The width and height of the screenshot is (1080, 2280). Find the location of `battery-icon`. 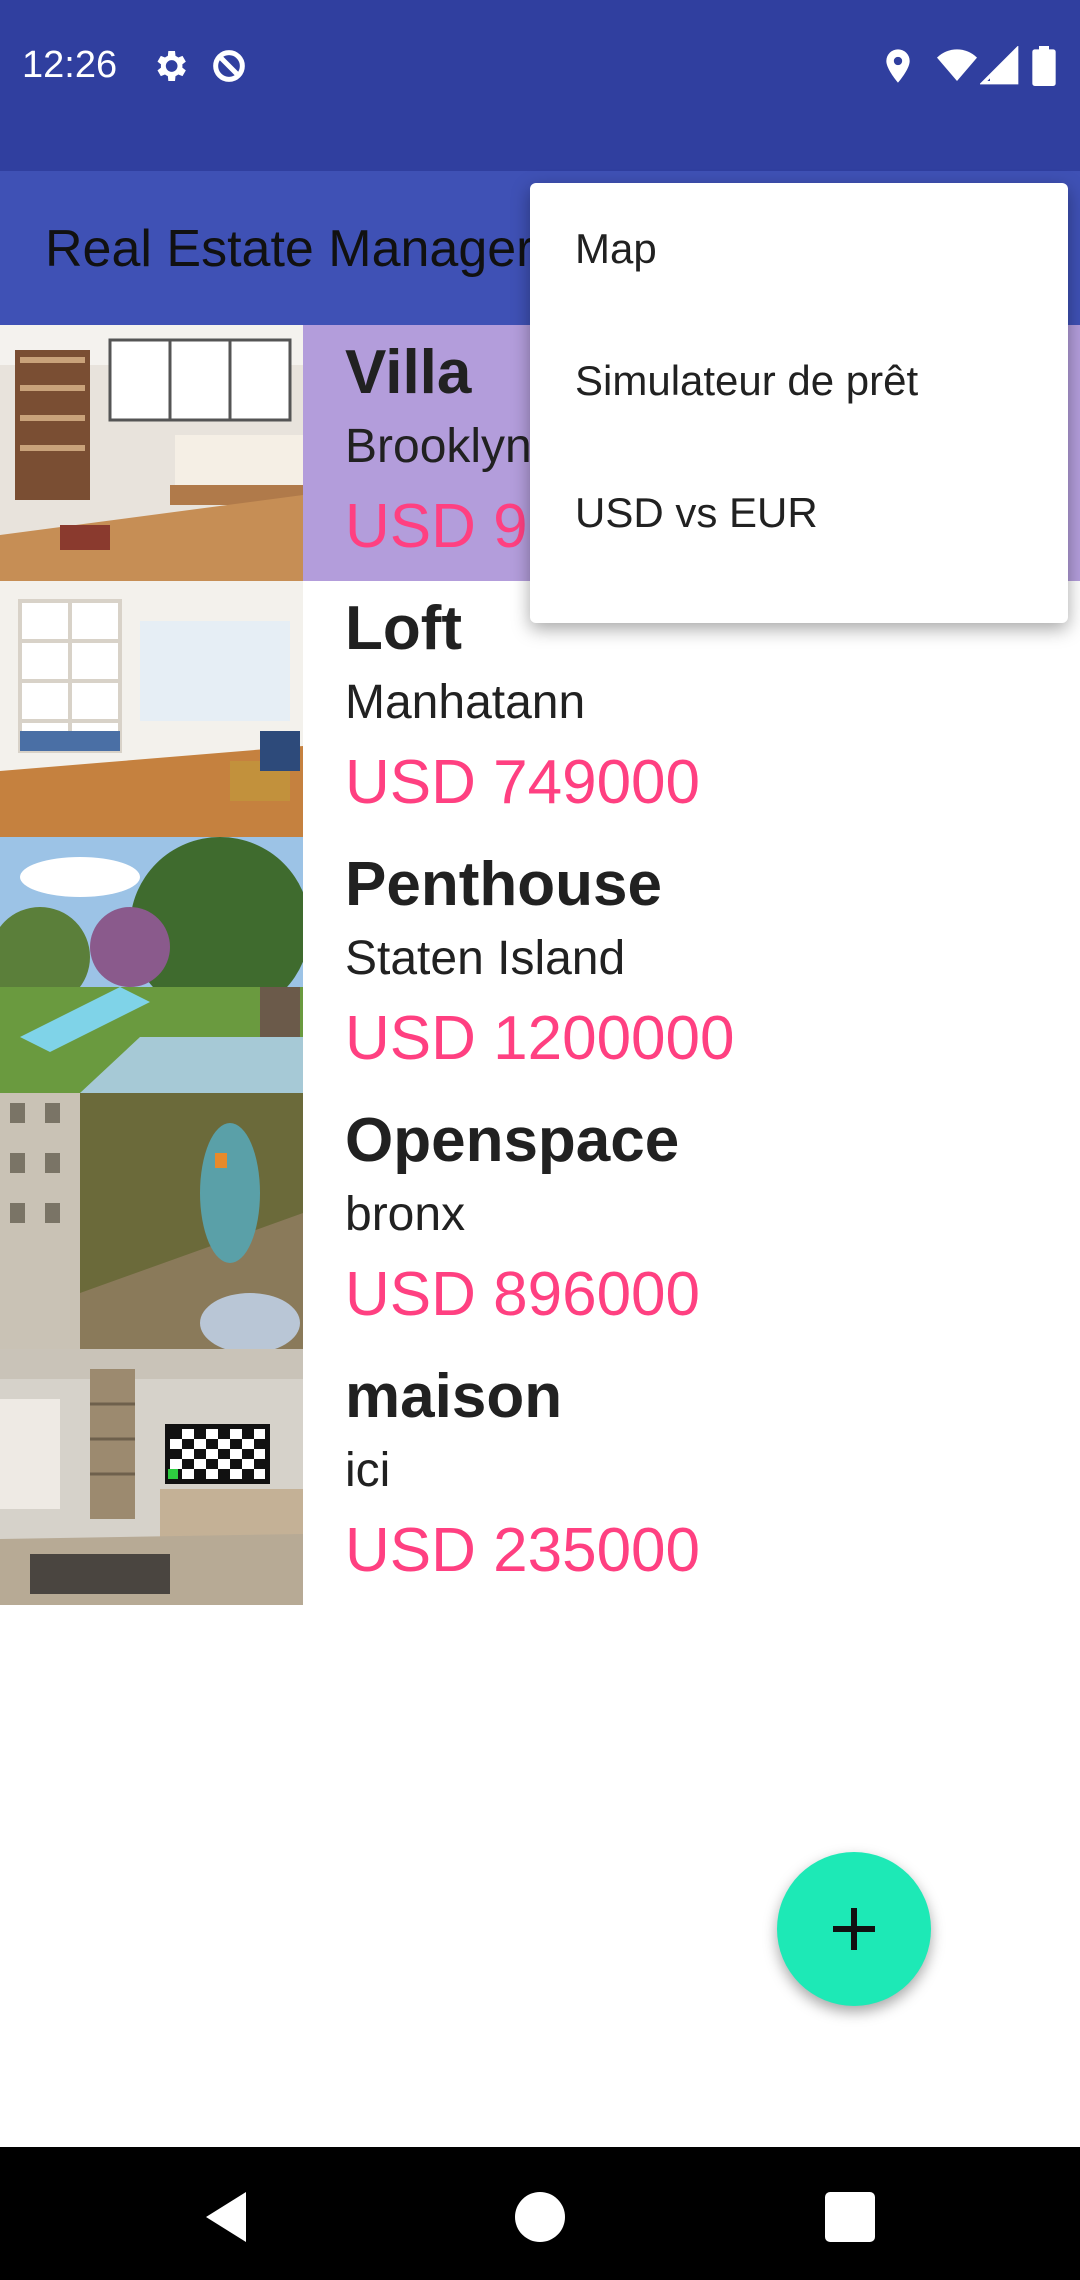

battery-icon is located at coordinates (1044, 66).